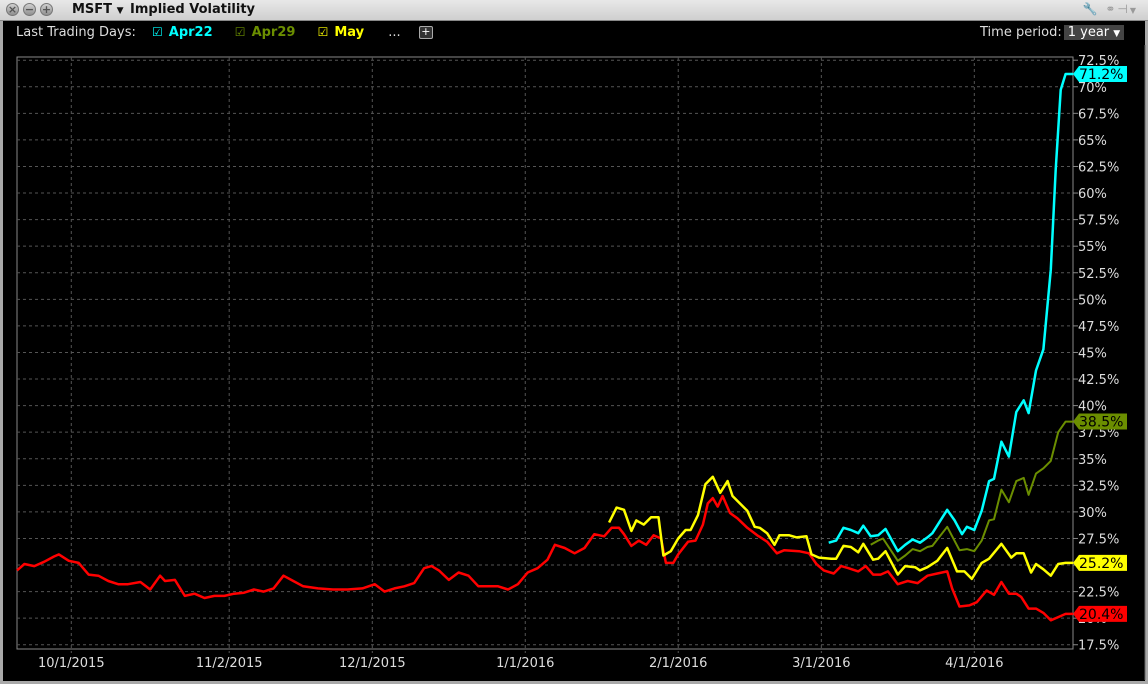 This screenshot has width=1148, height=684. What do you see at coordinates (76, 32) in the screenshot?
I see `last-trading-days-label: Last Trading Days:` at bounding box center [76, 32].